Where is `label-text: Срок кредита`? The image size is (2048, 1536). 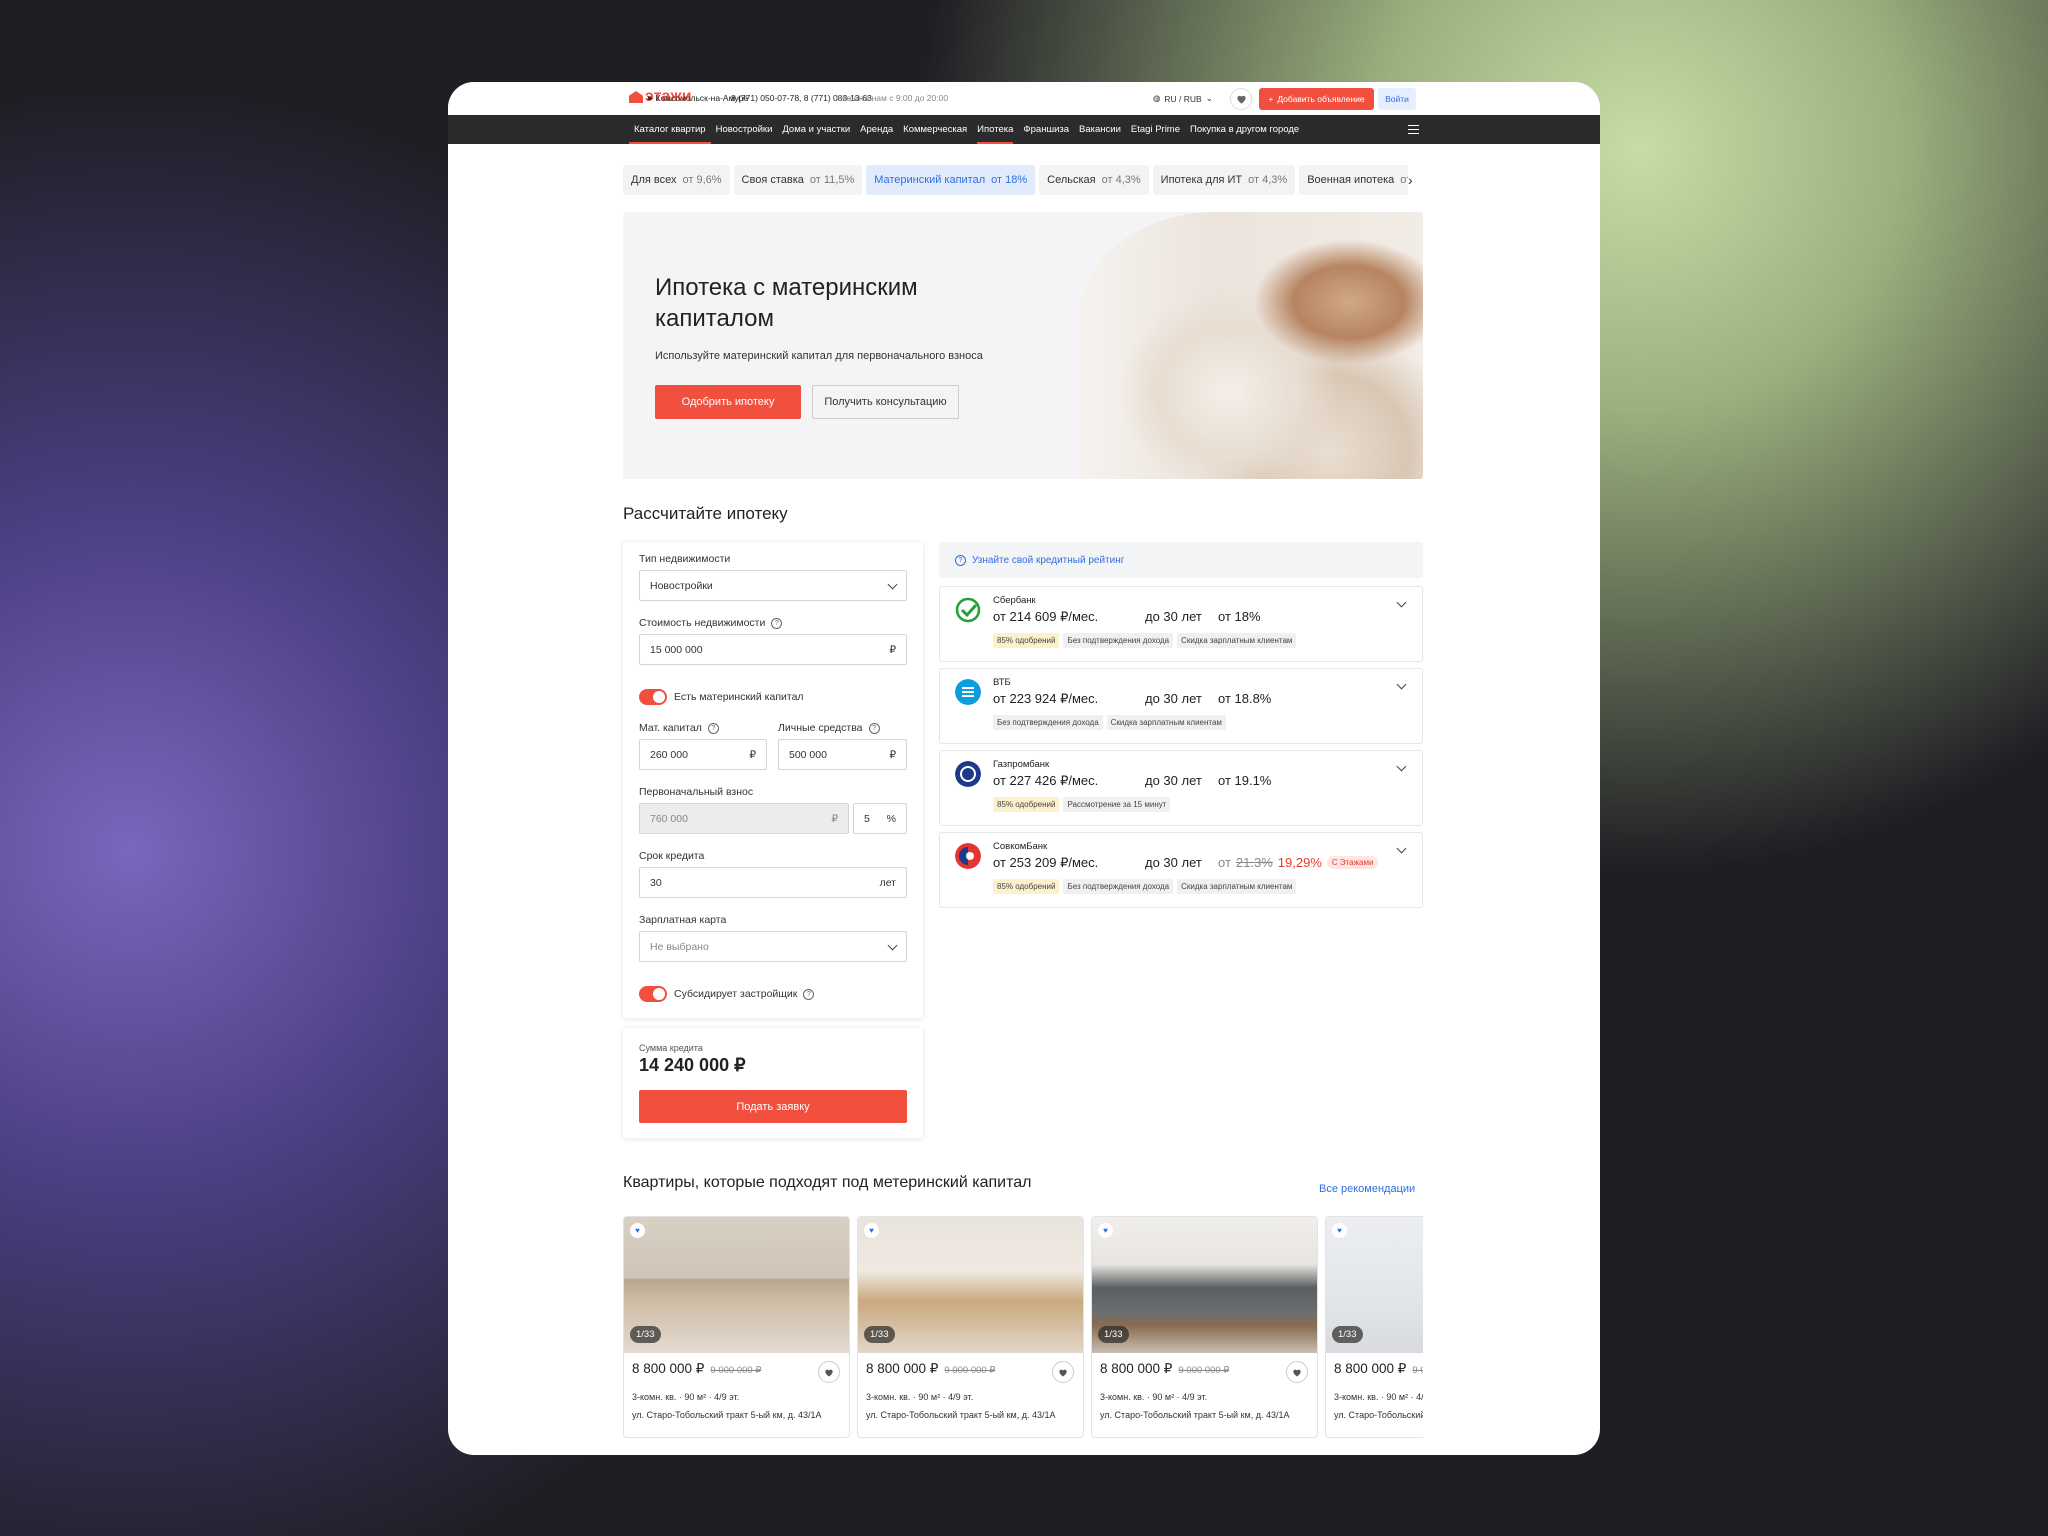
label-text: Срок кредита is located at coordinates (672, 856).